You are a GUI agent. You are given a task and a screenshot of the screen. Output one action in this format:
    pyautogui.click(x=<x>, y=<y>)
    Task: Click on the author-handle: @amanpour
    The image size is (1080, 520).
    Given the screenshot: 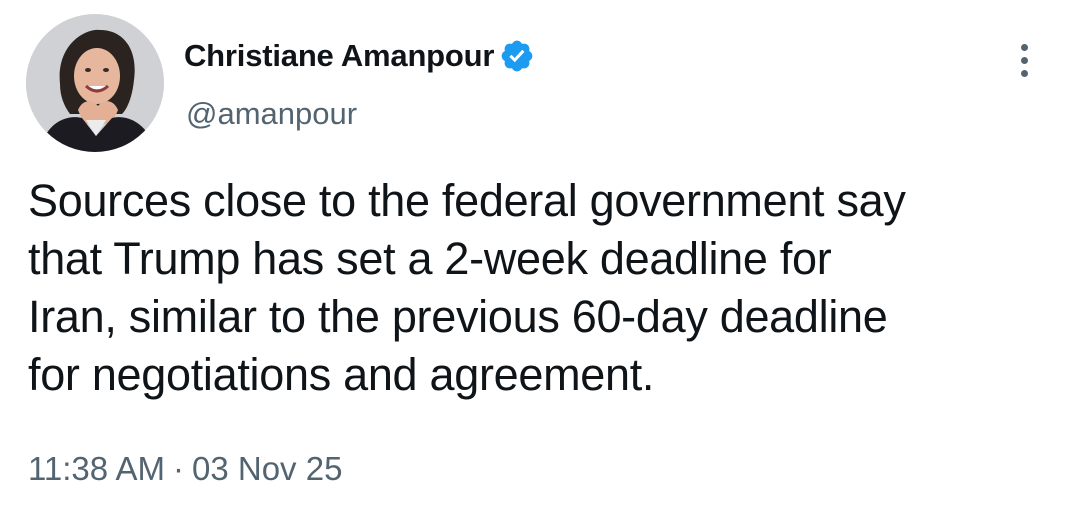 What is the action you would take?
    pyautogui.click(x=271, y=114)
    